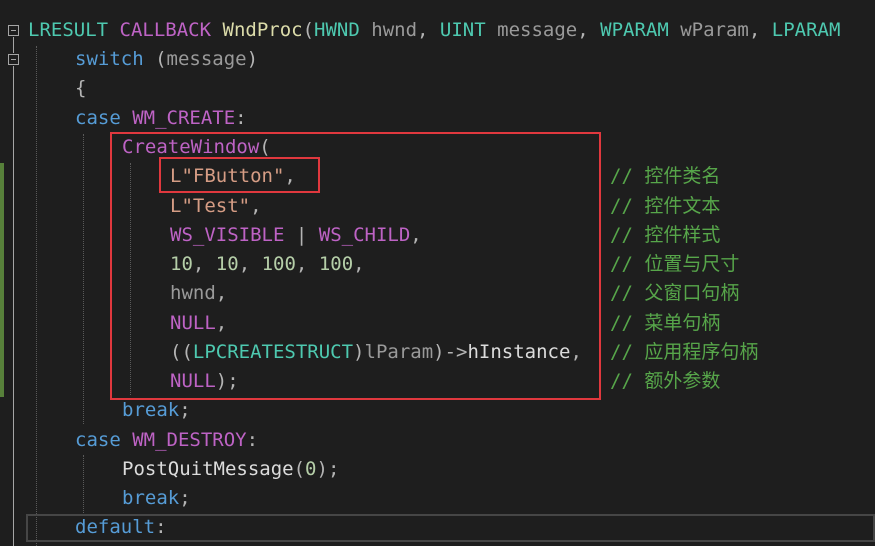  Describe the element at coordinates (208, 469) in the screenshot. I see `token-function: PostQuitMessage` at that location.